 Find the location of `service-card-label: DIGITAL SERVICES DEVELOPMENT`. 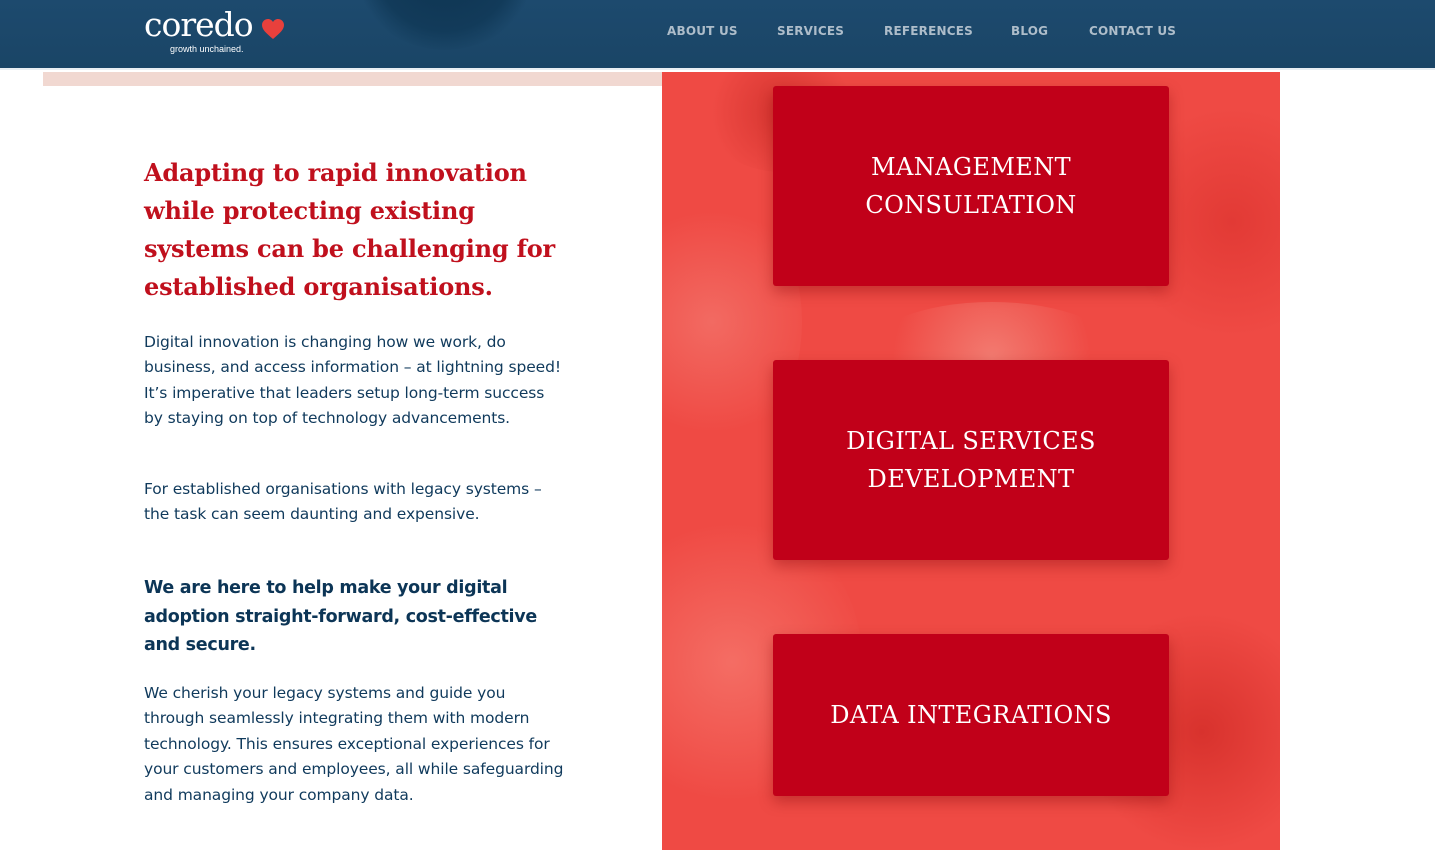

service-card-label: DIGITAL SERVICES DEVELOPMENT is located at coordinates (971, 460).